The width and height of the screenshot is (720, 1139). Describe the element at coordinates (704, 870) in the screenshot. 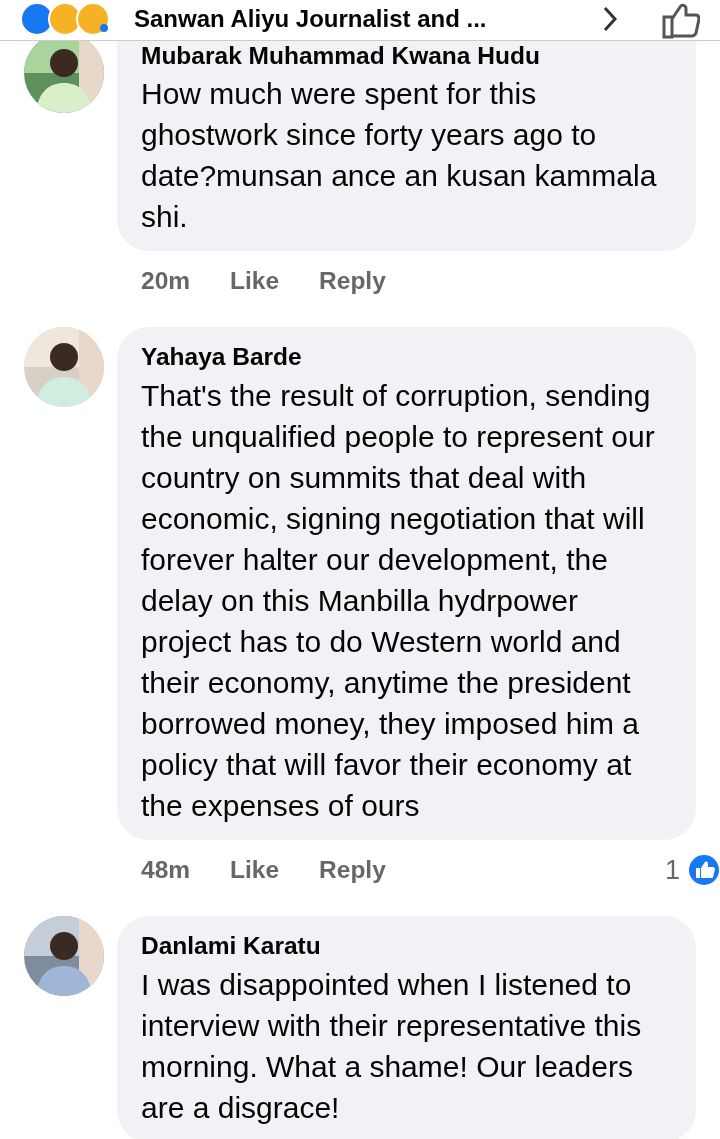

I see `like-reaction-icon` at that location.